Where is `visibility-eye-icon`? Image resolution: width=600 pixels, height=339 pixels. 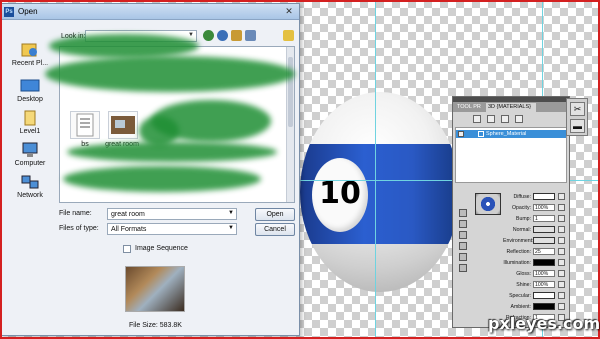
visibility-eye-icon is located at coordinates (461, 134).